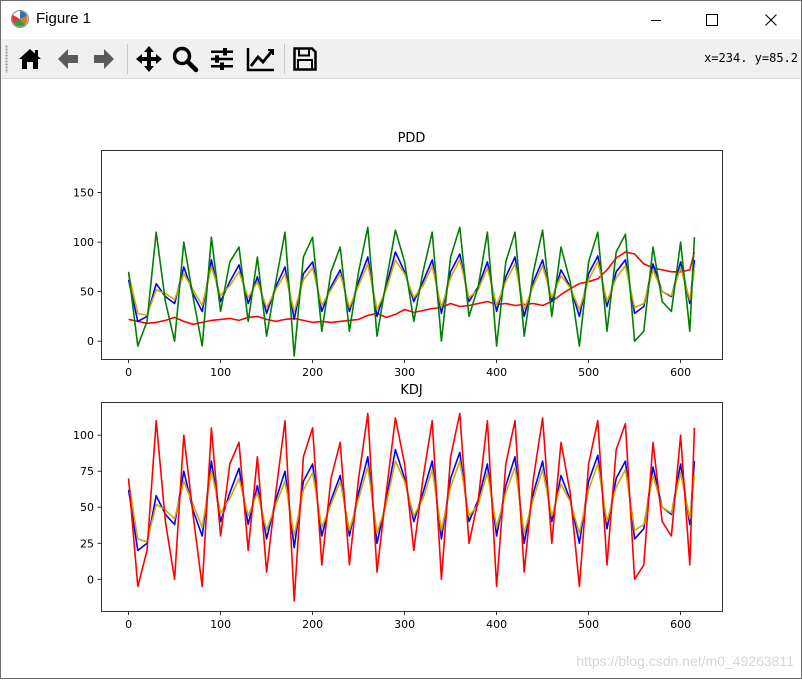  I want to click on minimize-icon, so click(656, 20).